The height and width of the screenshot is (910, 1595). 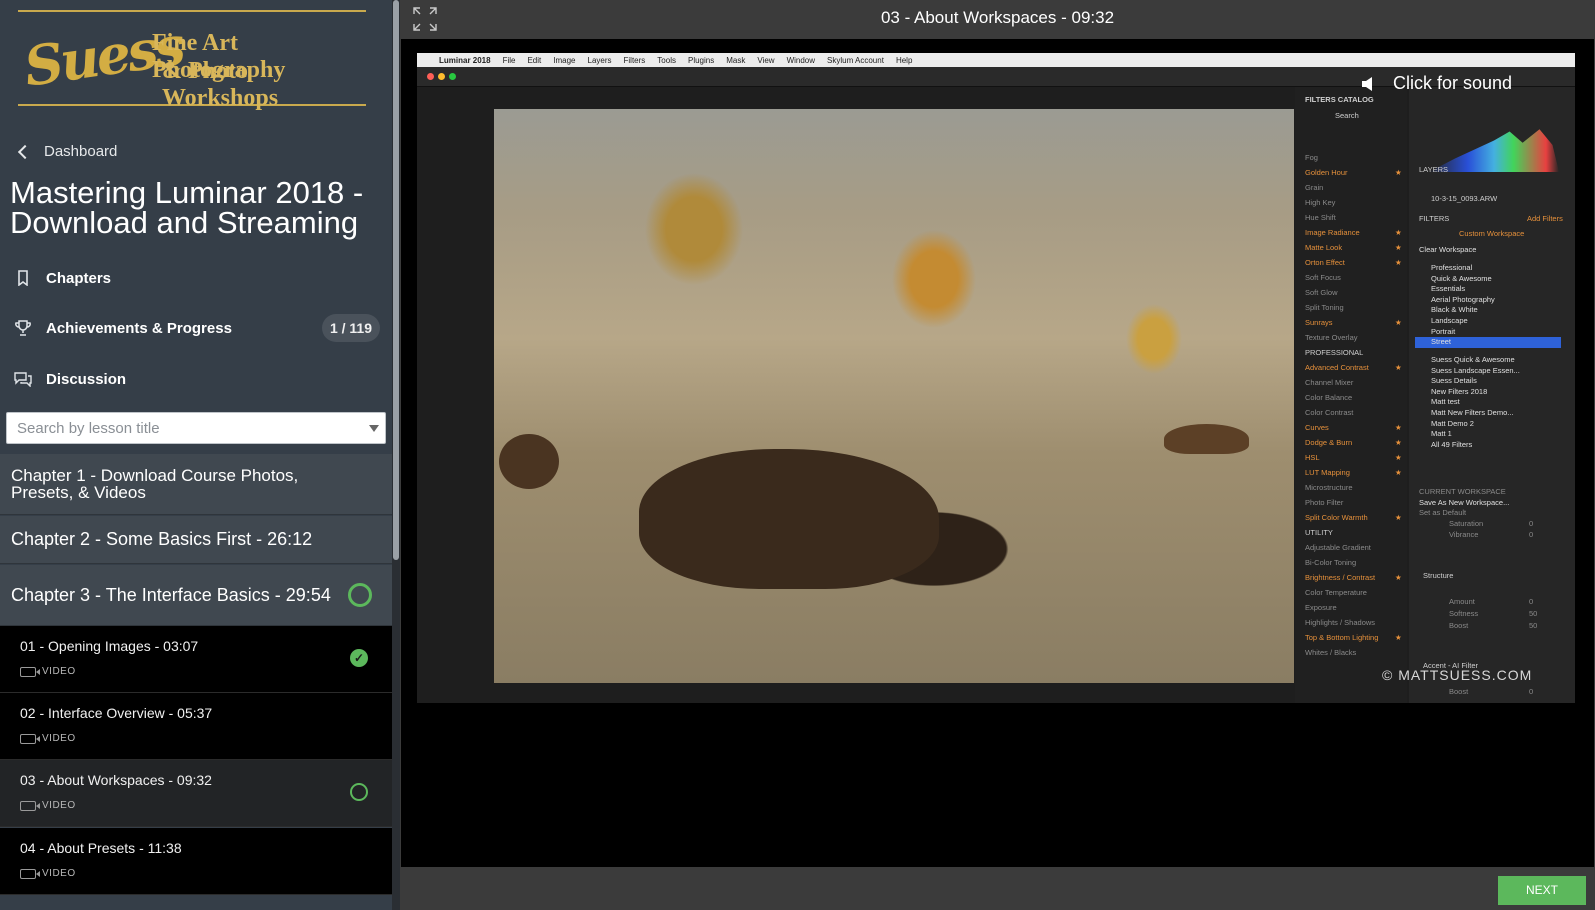 I want to click on filter-item: Soft Focus, so click(x=1323, y=277).